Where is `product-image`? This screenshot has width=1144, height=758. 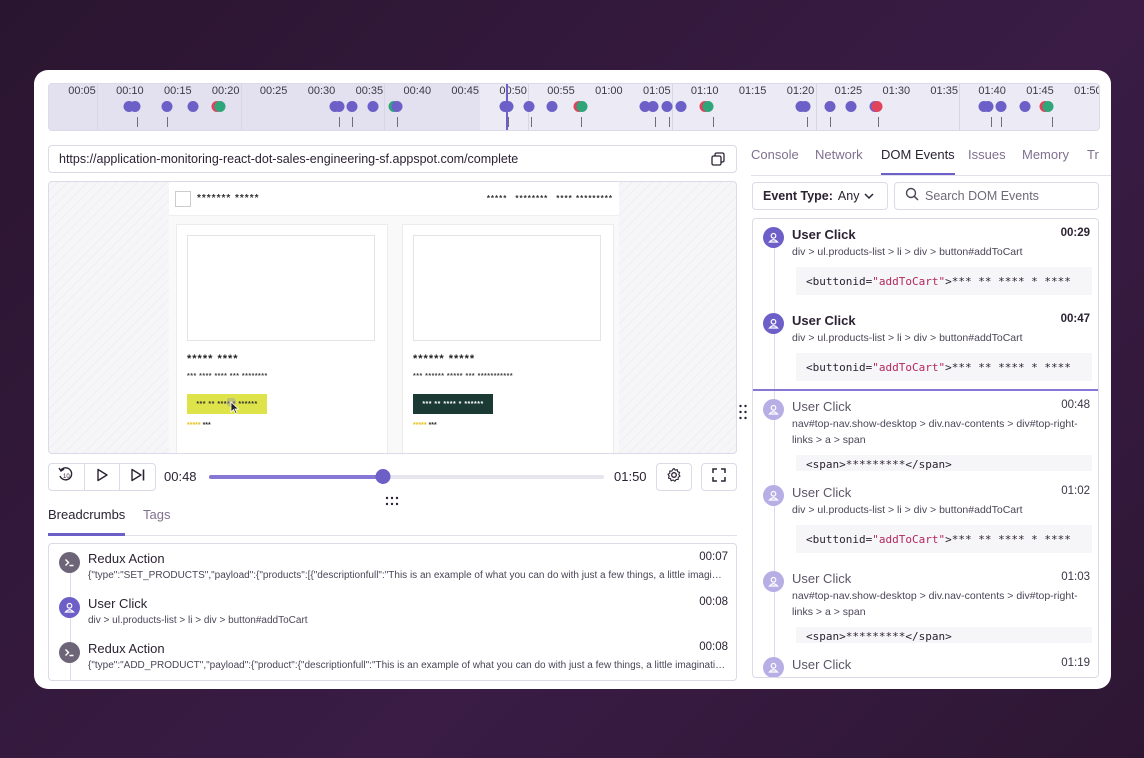
product-image is located at coordinates (507, 288).